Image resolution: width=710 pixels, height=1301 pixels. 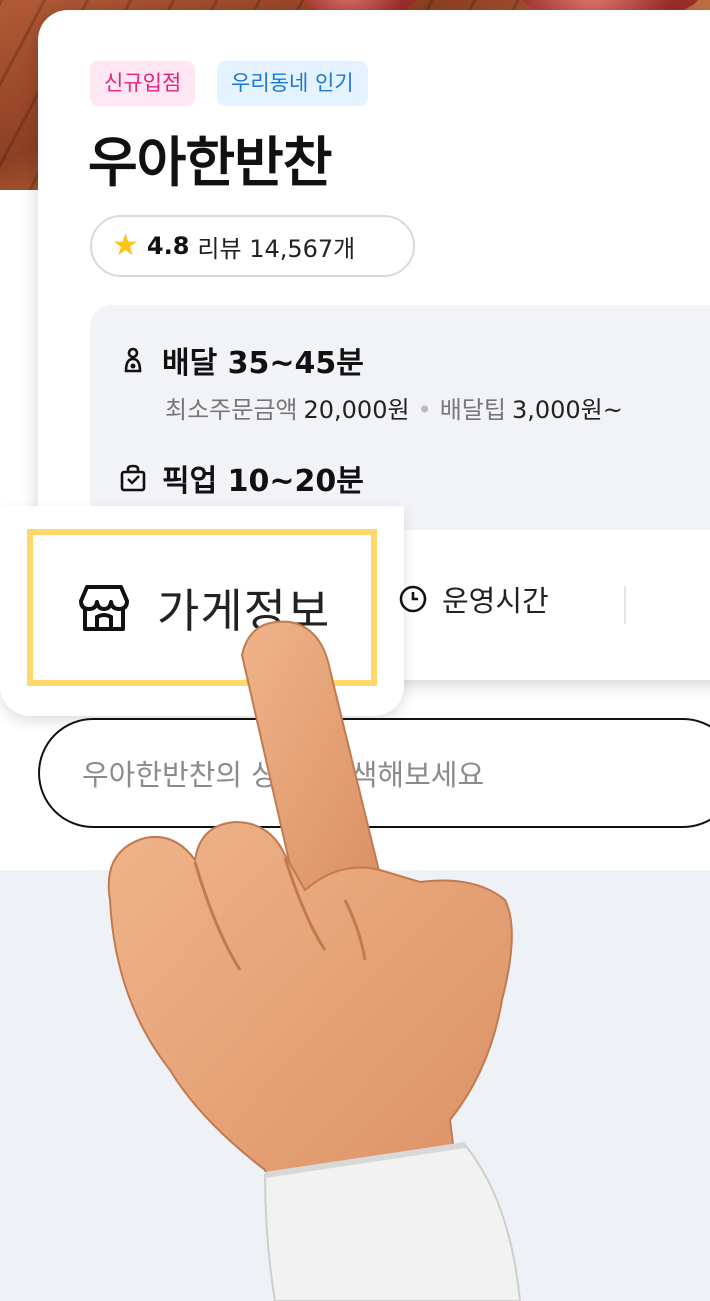 I want to click on delivery-details: 최소주문금액 20,000원 • 배달팁 3,000원~, so click(x=394, y=410).